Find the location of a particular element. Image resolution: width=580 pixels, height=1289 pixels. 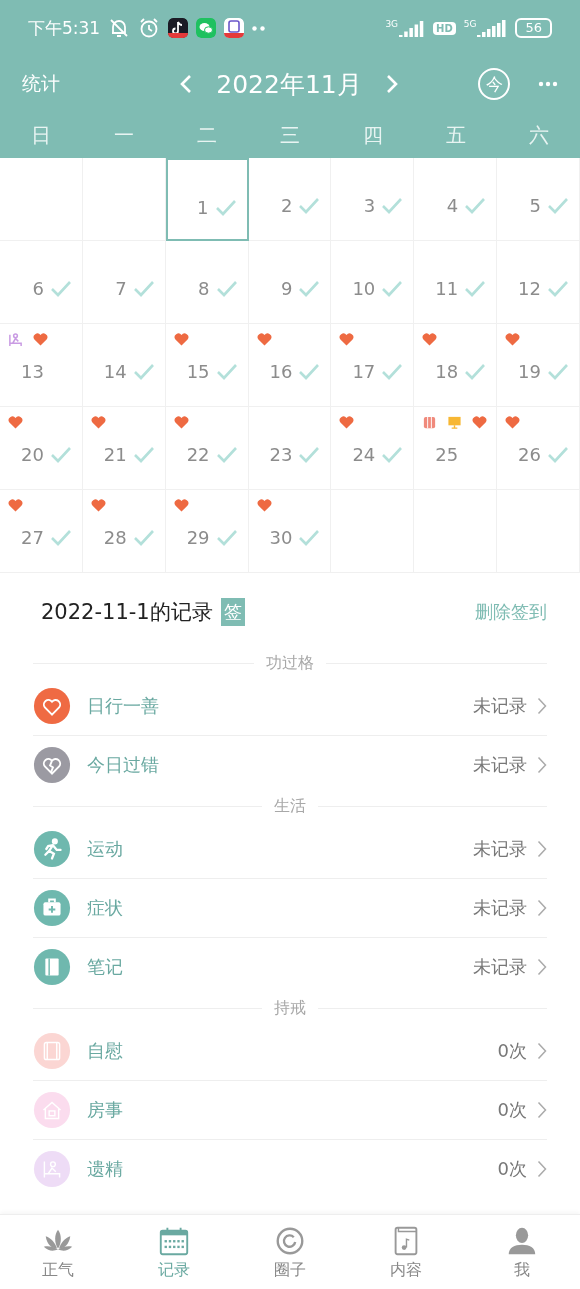

calendar-day: 11 is located at coordinates (456, 282).